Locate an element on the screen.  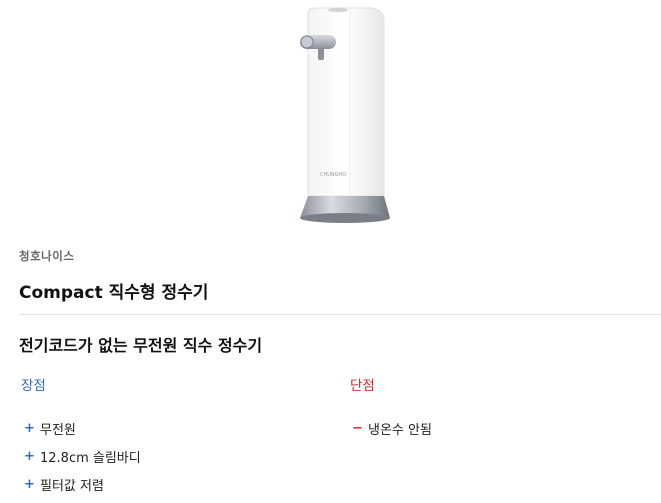
list-item: + 필터값 저렴 is located at coordinates (82, 484).